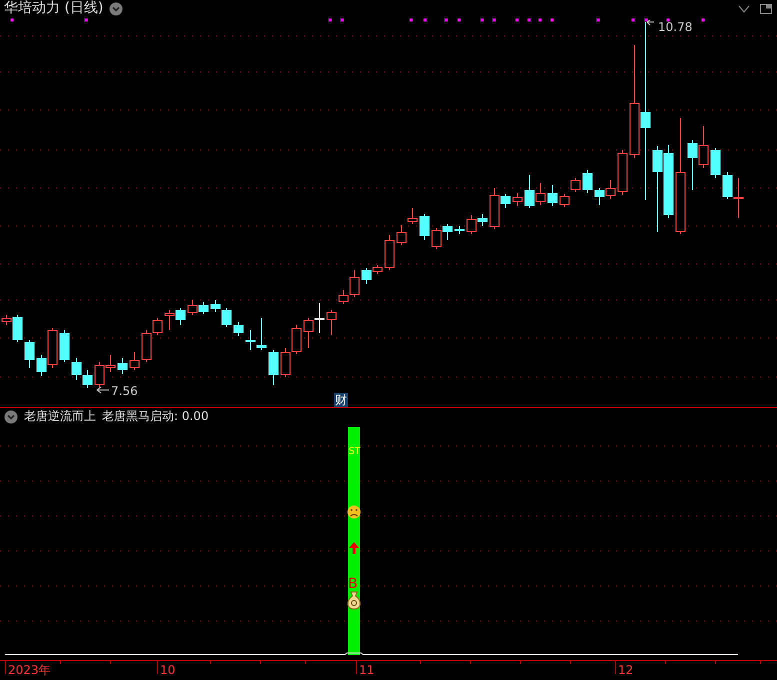  What do you see at coordinates (354, 548) in the screenshot?
I see `up-arrow-icon` at bounding box center [354, 548].